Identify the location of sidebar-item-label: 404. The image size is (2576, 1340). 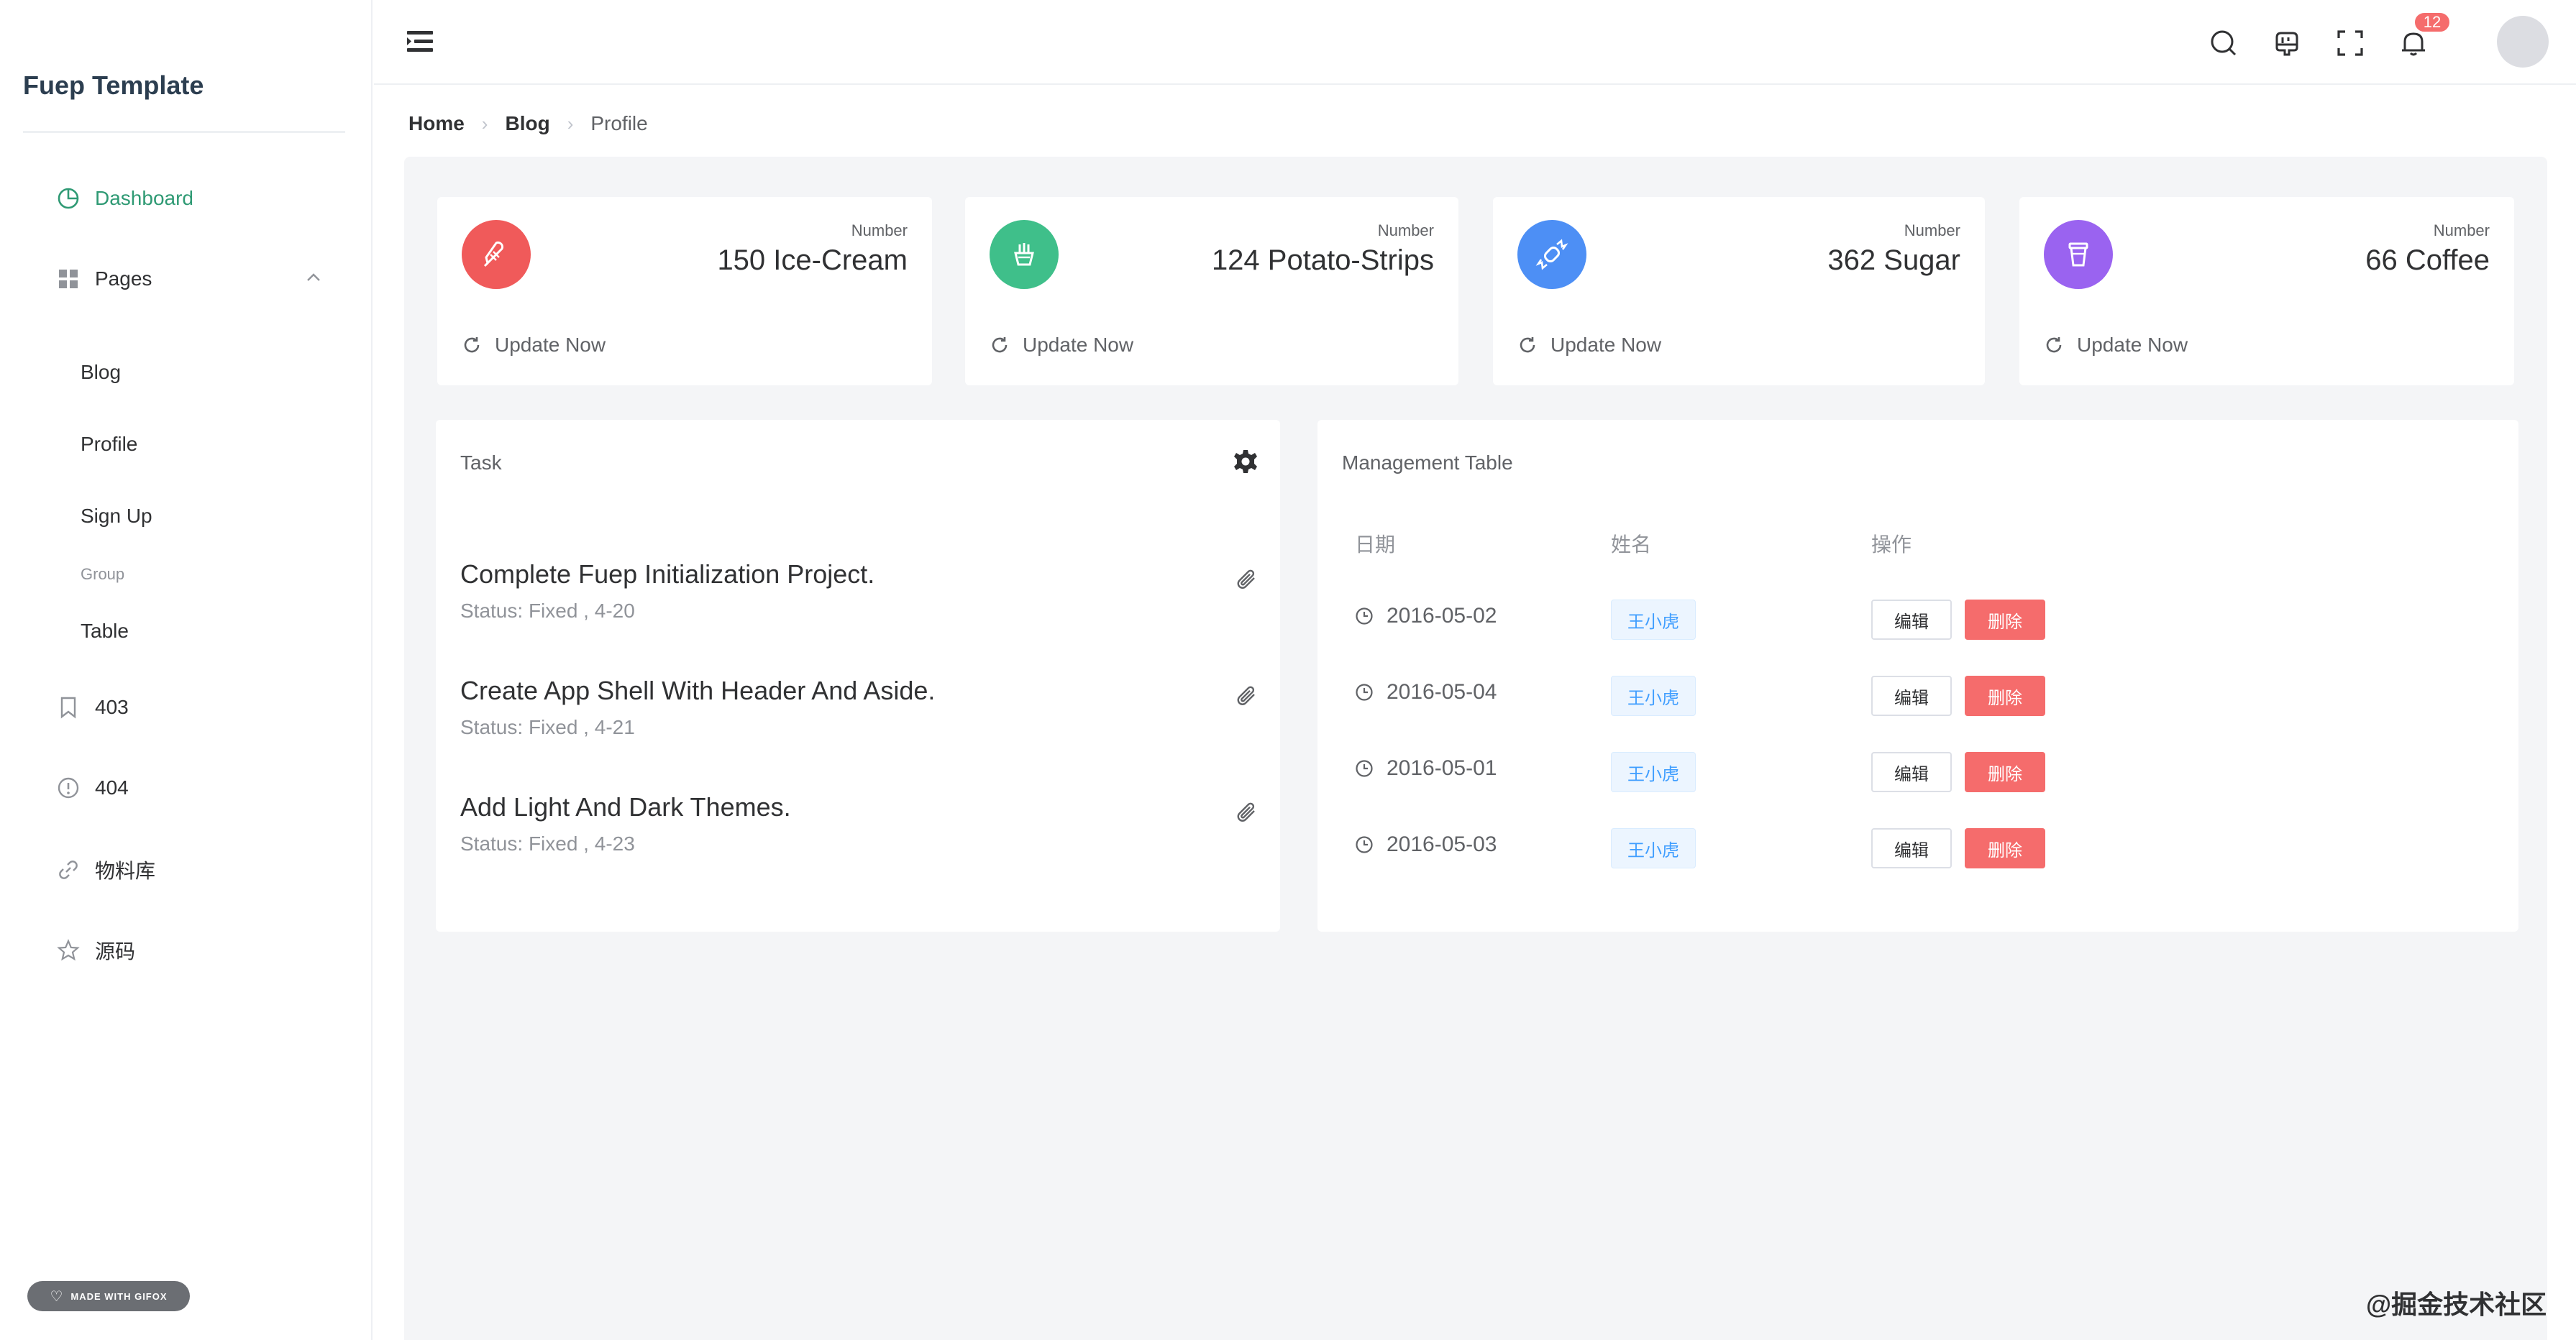
(112, 787).